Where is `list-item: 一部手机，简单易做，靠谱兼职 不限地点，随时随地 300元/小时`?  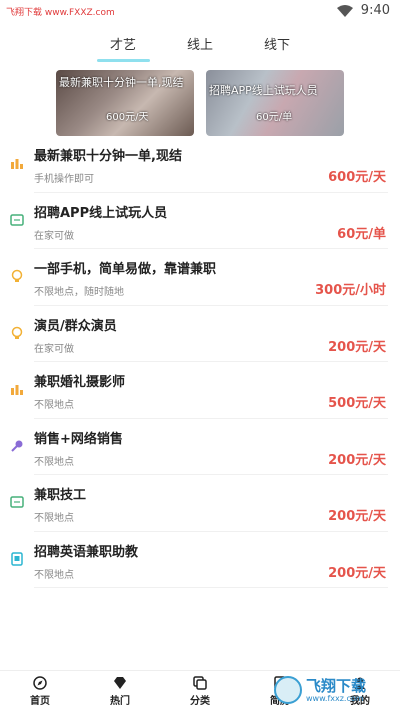 list-item: 一部手机，简单易做，靠谱兼职 不限地点，随时随地 300元/小时 is located at coordinates (199, 277).